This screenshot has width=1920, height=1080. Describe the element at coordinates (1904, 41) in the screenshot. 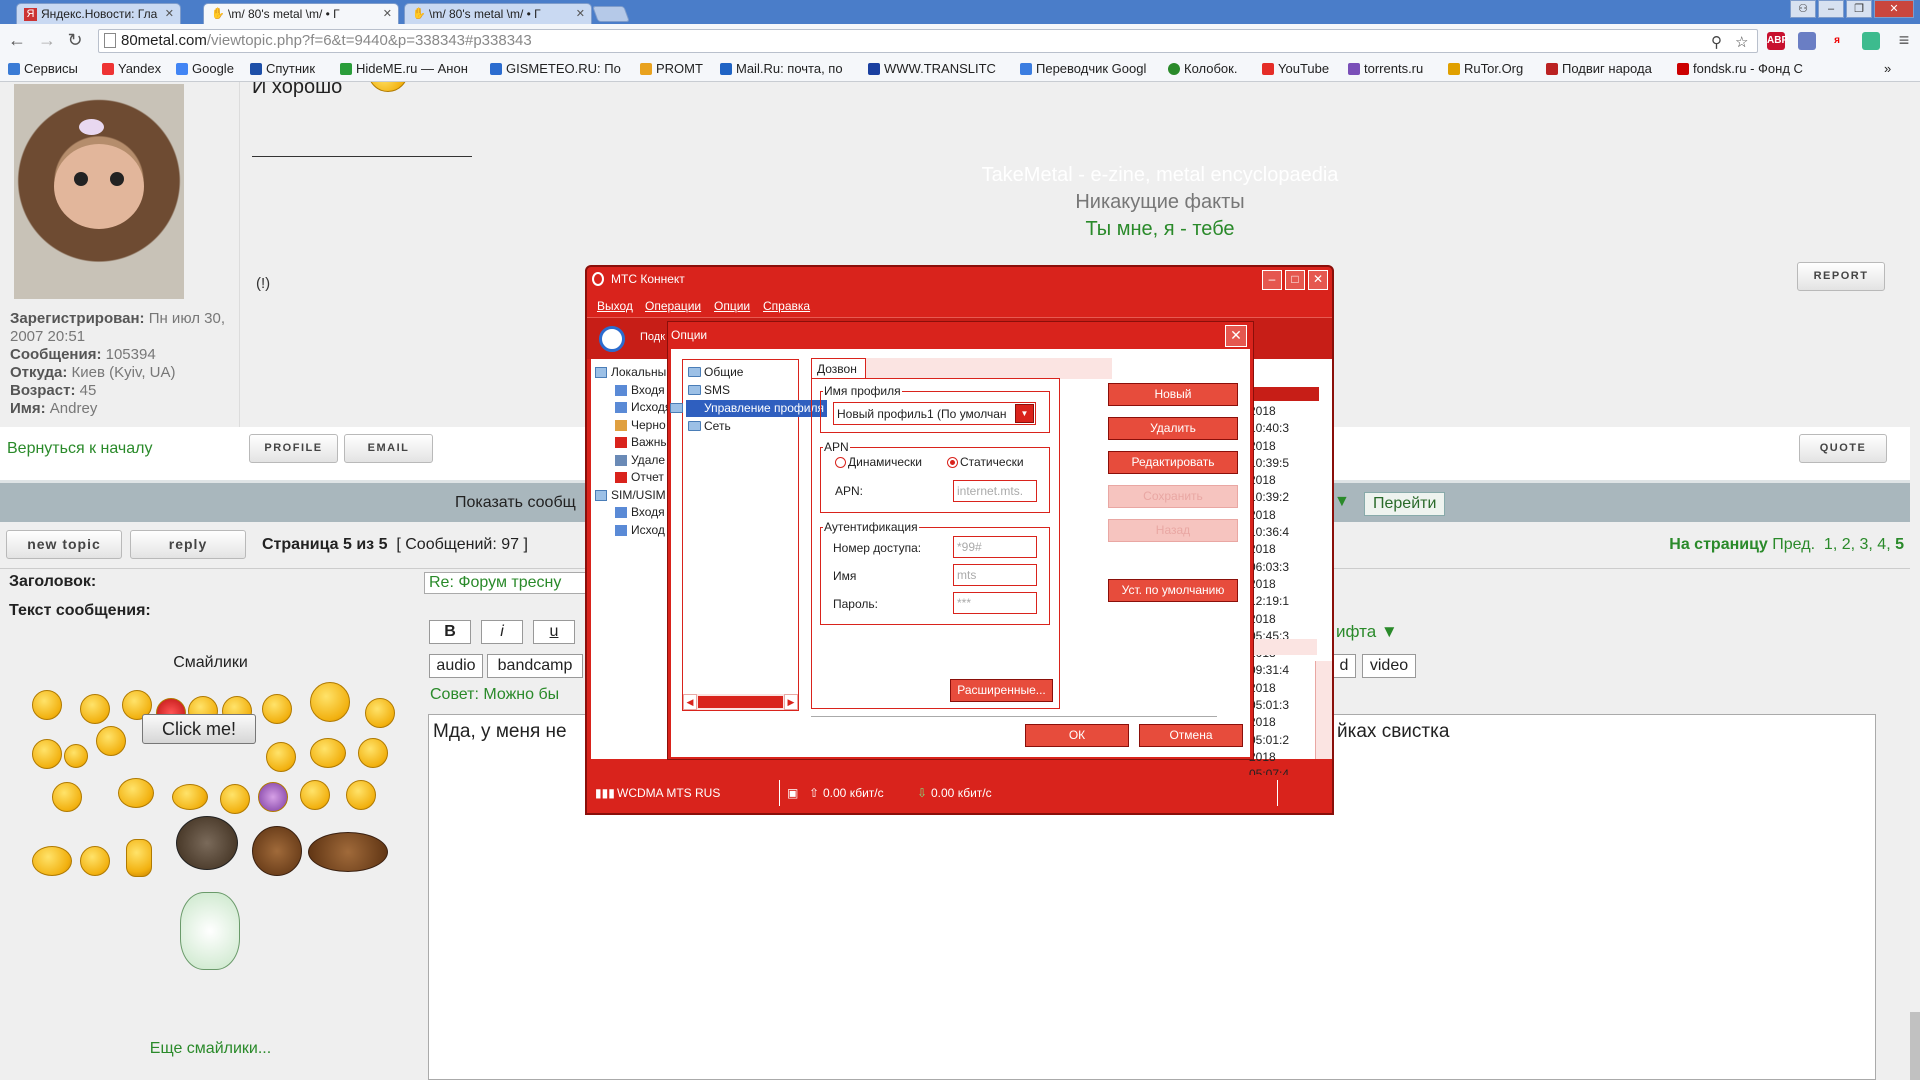

I see `menu-icon: ≡` at that location.